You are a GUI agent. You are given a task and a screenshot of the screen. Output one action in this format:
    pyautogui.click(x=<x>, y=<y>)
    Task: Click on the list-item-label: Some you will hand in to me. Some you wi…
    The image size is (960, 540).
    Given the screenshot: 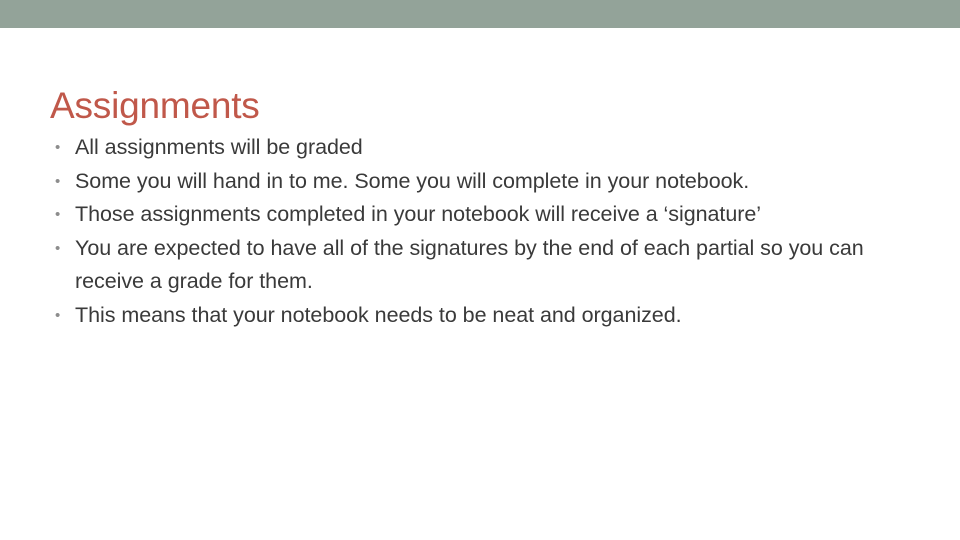 What is the action you would take?
    pyautogui.click(x=412, y=180)
    